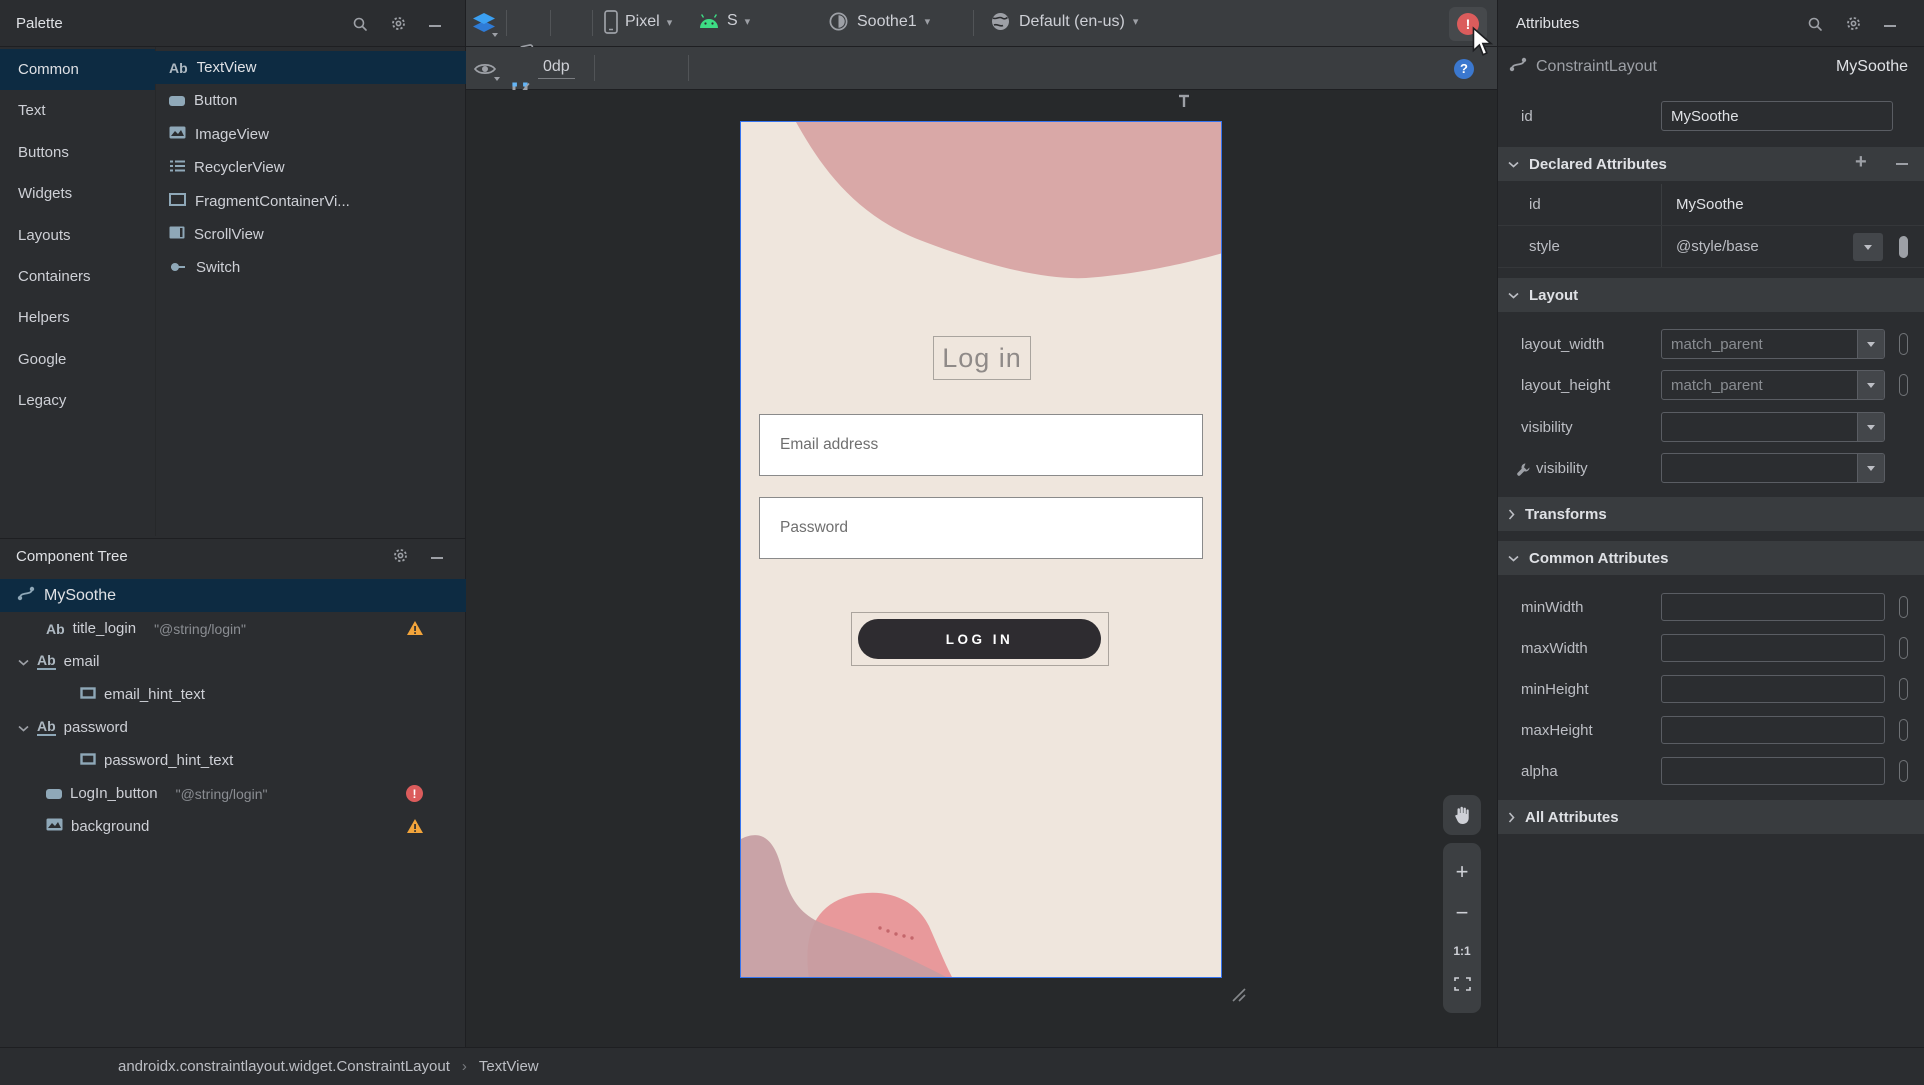  What do you see at coordinates (77, 276) in the screenshot?
I see `palette-category-containers: Containers` at bounding box center [77, 276].